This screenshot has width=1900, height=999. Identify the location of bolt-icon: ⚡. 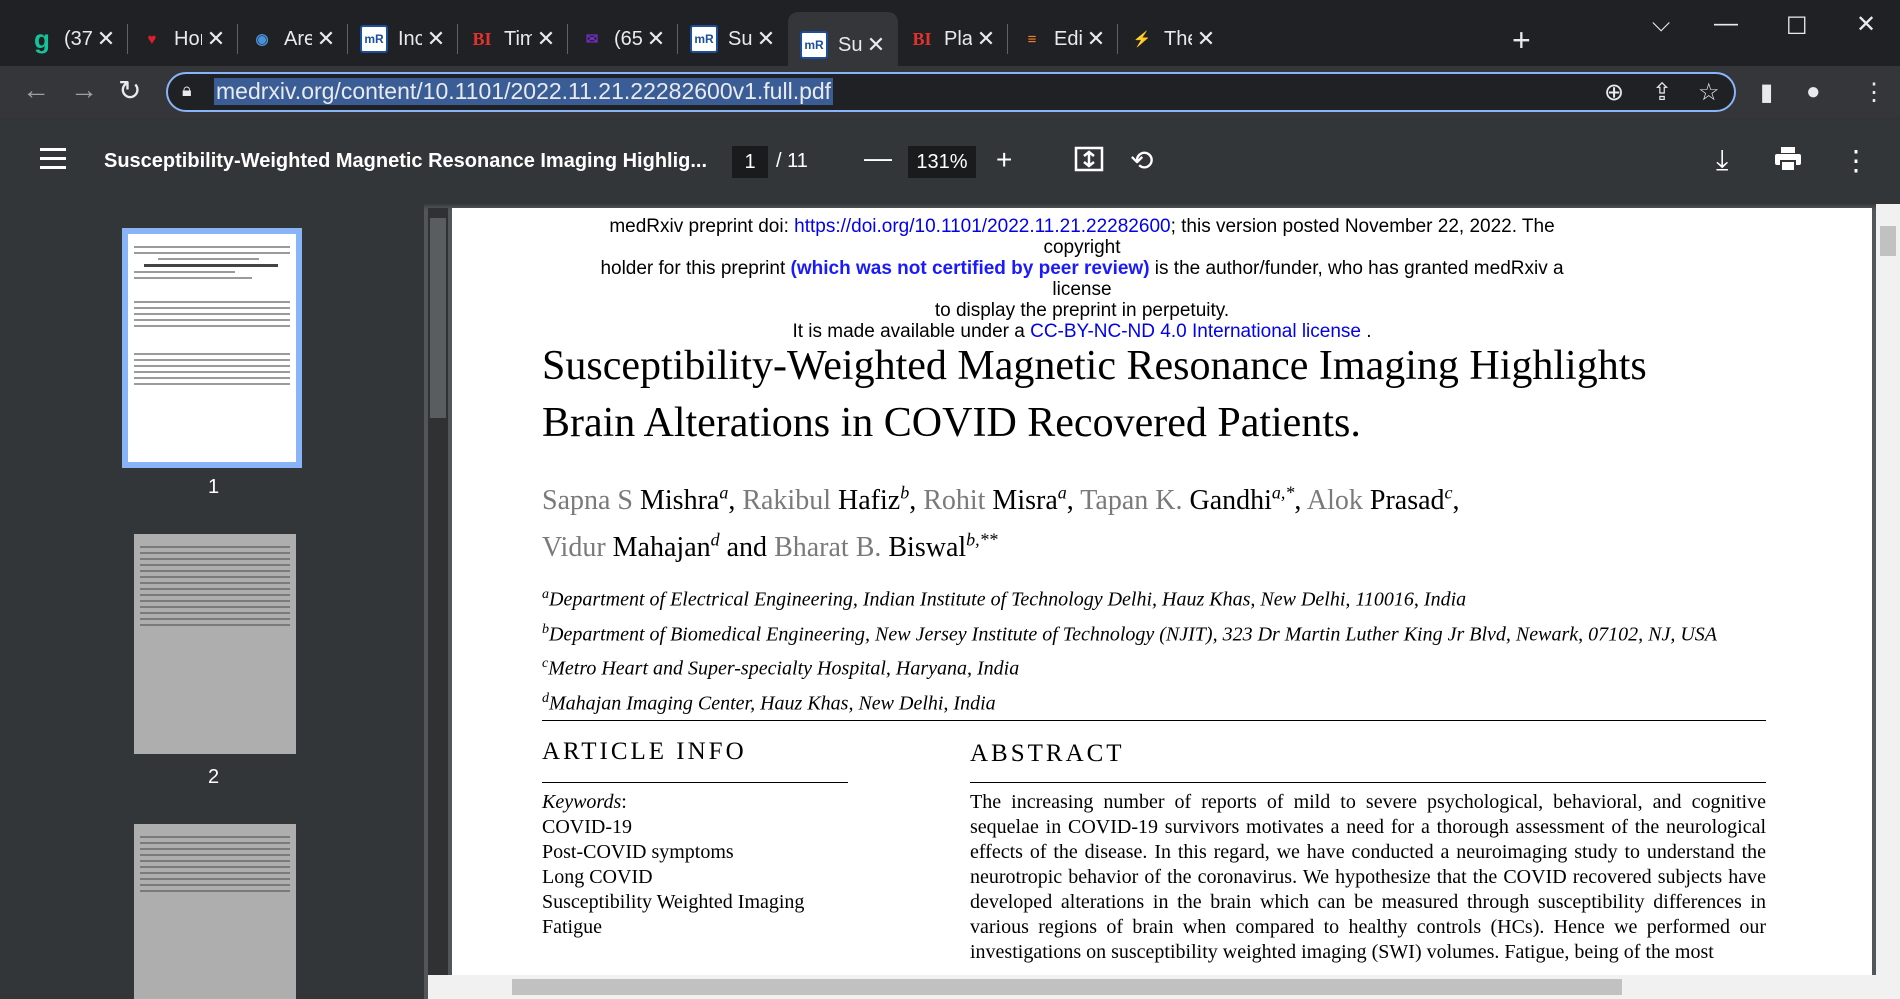
(1142, 39).